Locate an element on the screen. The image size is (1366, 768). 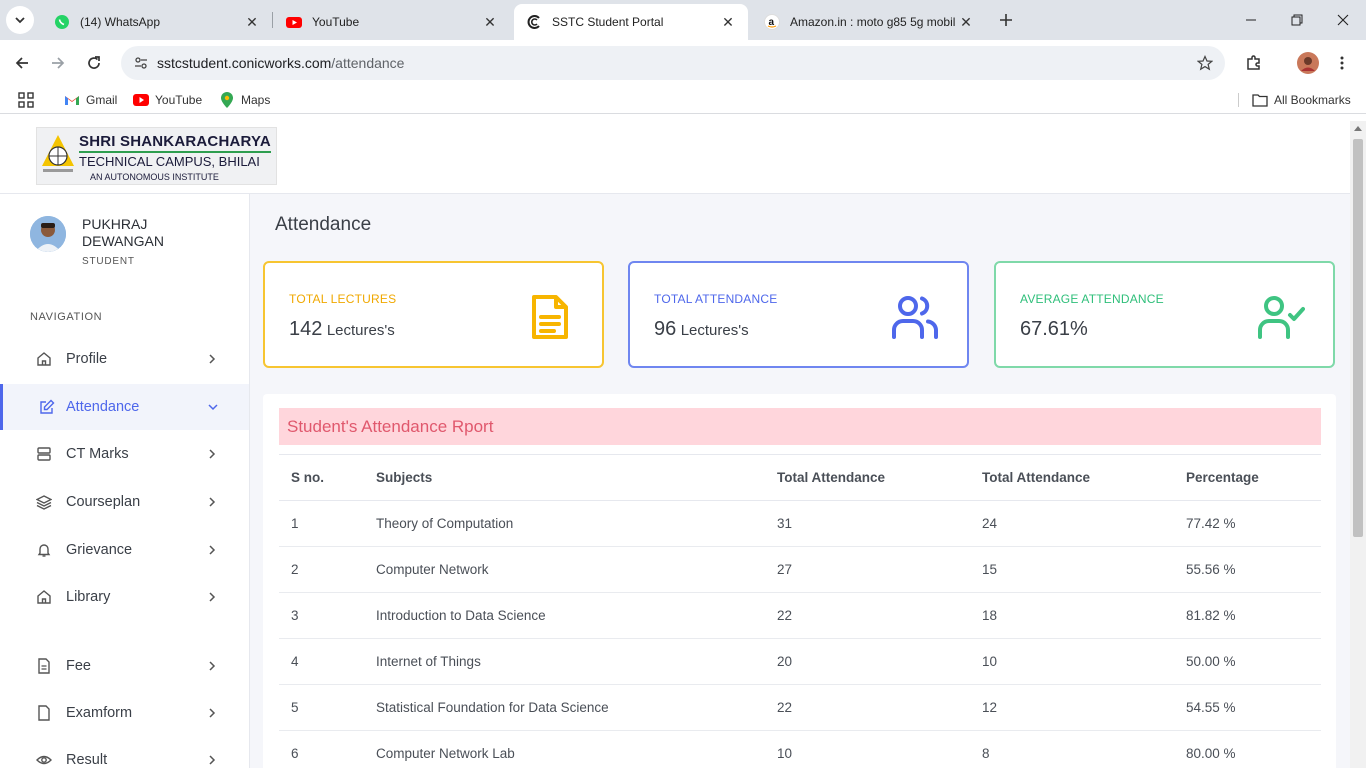
bookmark-youtube: YouTube is located at coordinates (167, 100).